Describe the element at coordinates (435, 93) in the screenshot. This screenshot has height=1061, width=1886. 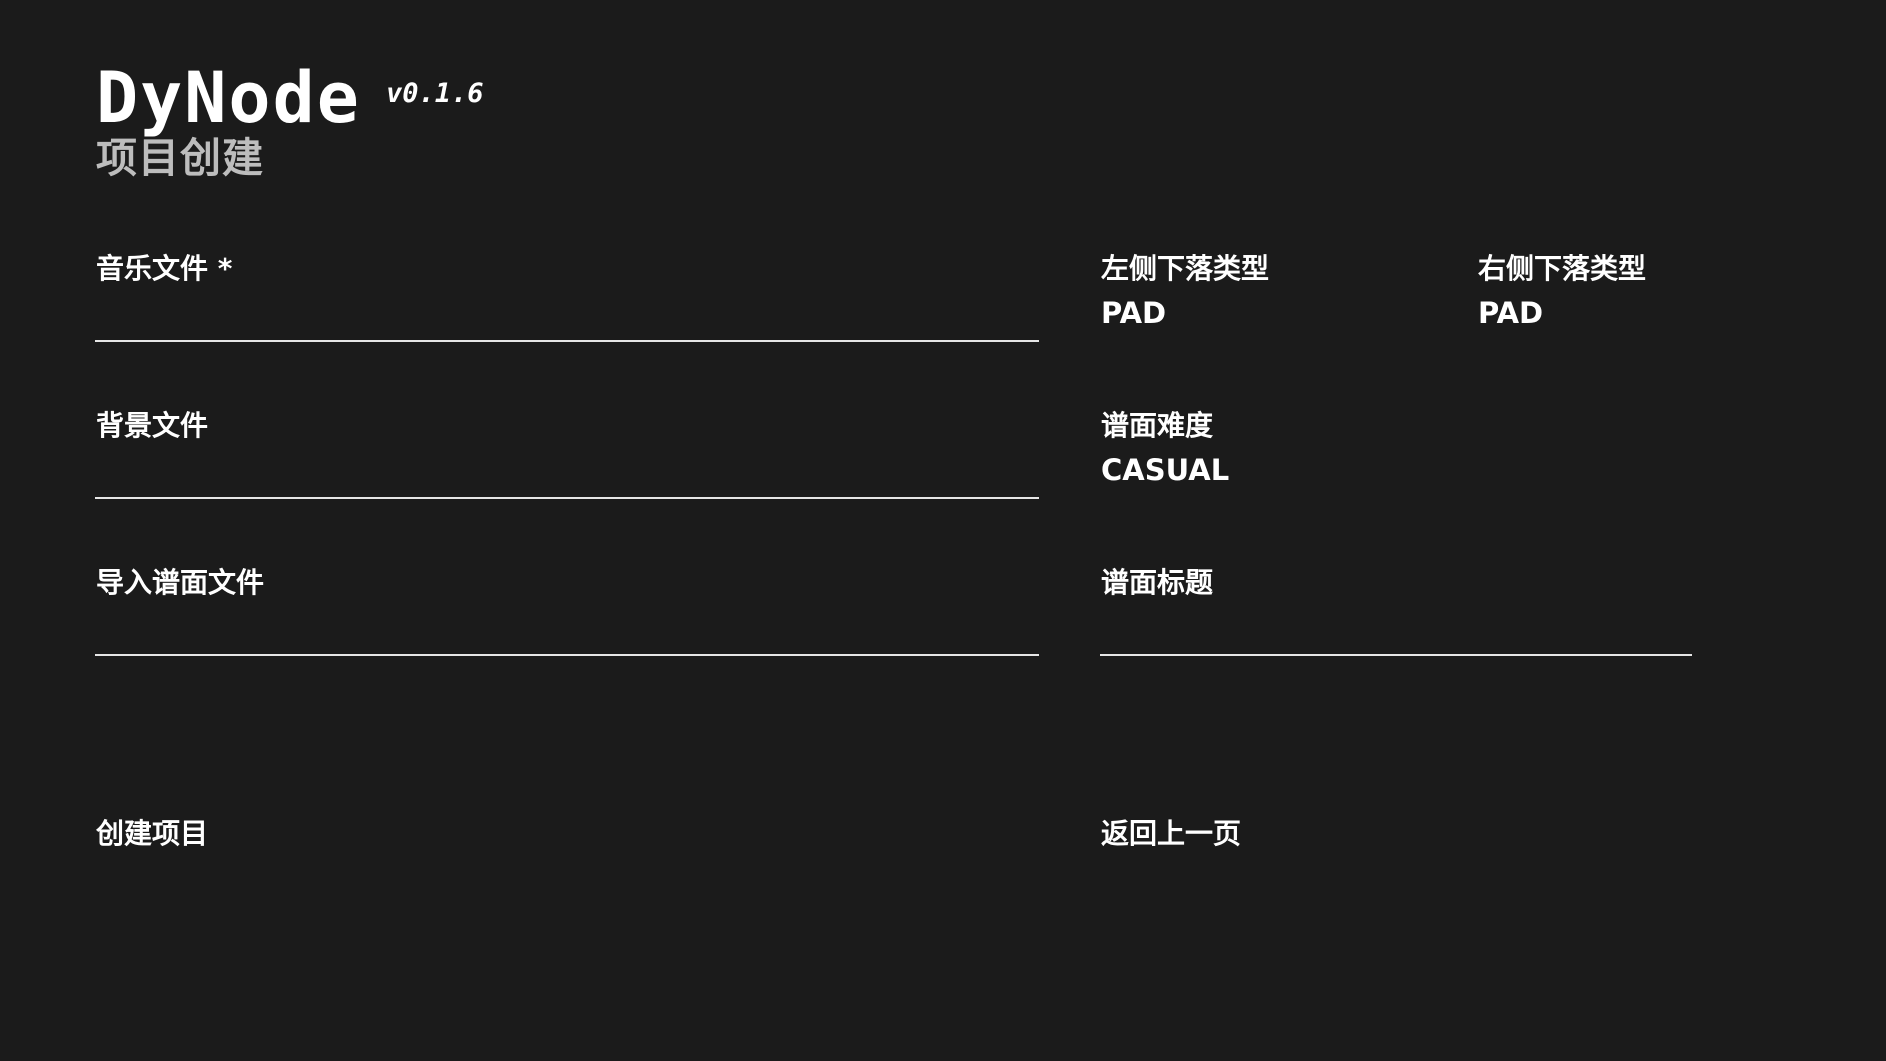
I see `version-label: v0.1.6` at that location.